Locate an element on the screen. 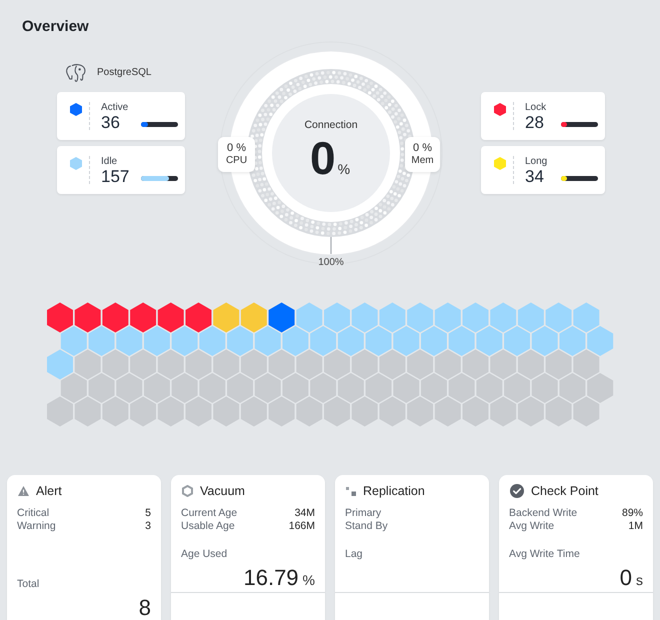 The image size is (660, 620). summary-unit: % is located at coordinates (308, 580).